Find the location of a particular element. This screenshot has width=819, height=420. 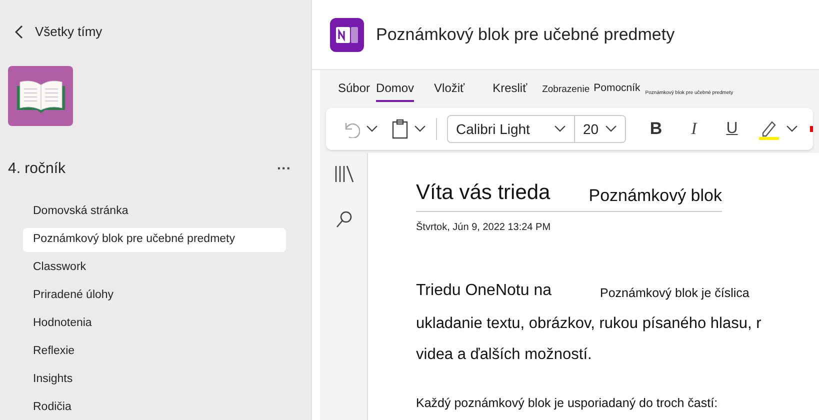

notebook-app-icon is located at coordinates (347, 35).